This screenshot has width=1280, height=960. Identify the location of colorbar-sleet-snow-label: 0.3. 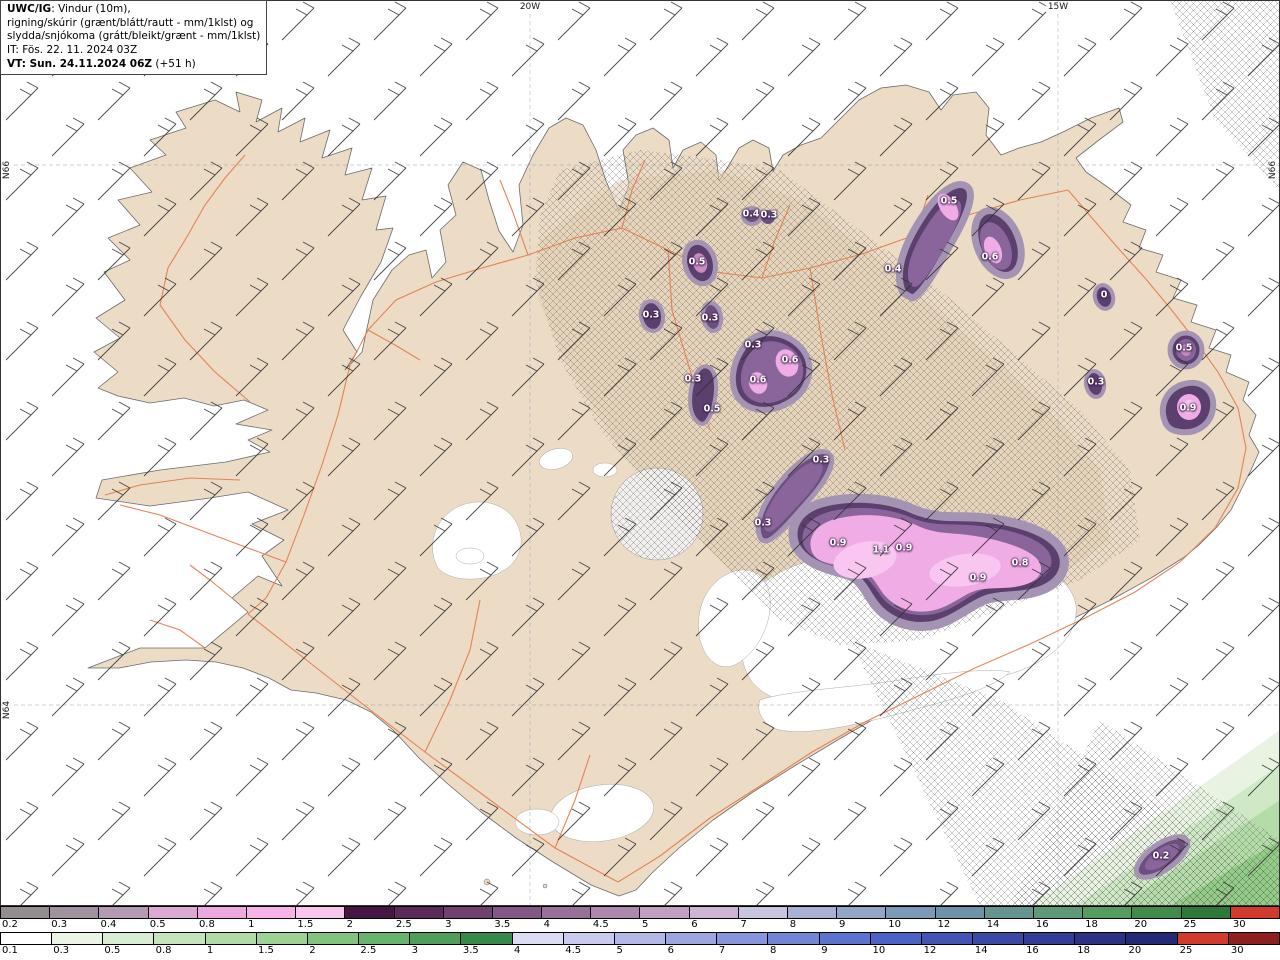
(59, 924).